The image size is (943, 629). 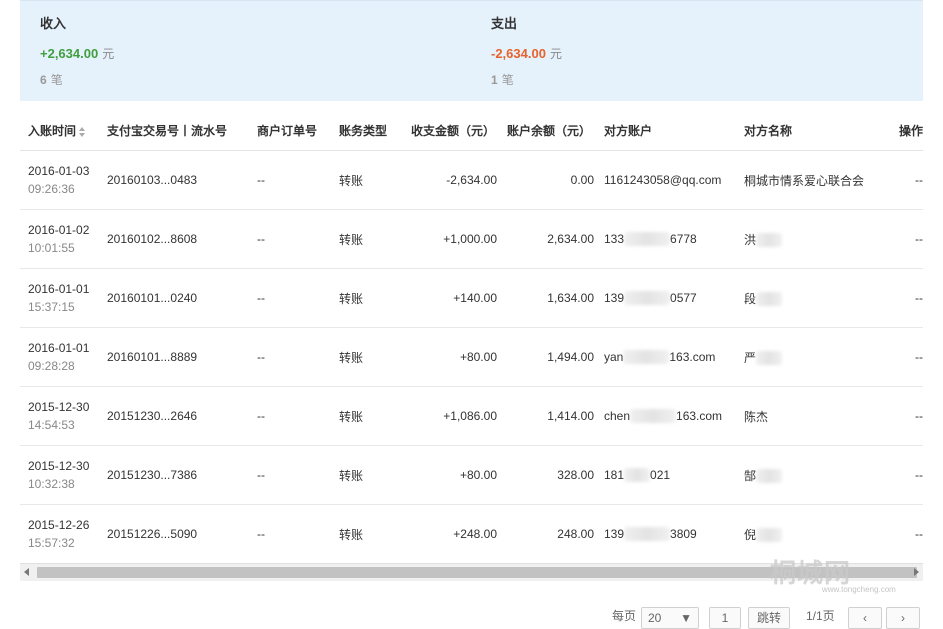 I want to click on income-unit: 元, so click(x=108, y=54).